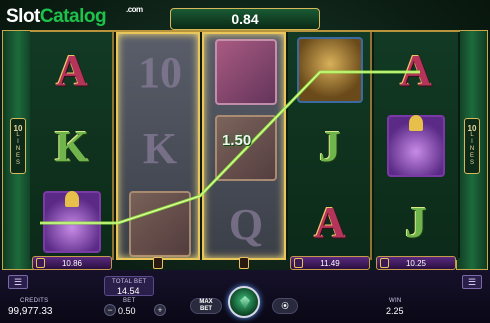 The width and height of the screenshot is (490, 323). I want to click on total-bet-panel: TOTAL BET 14.54, so click(129, 286).